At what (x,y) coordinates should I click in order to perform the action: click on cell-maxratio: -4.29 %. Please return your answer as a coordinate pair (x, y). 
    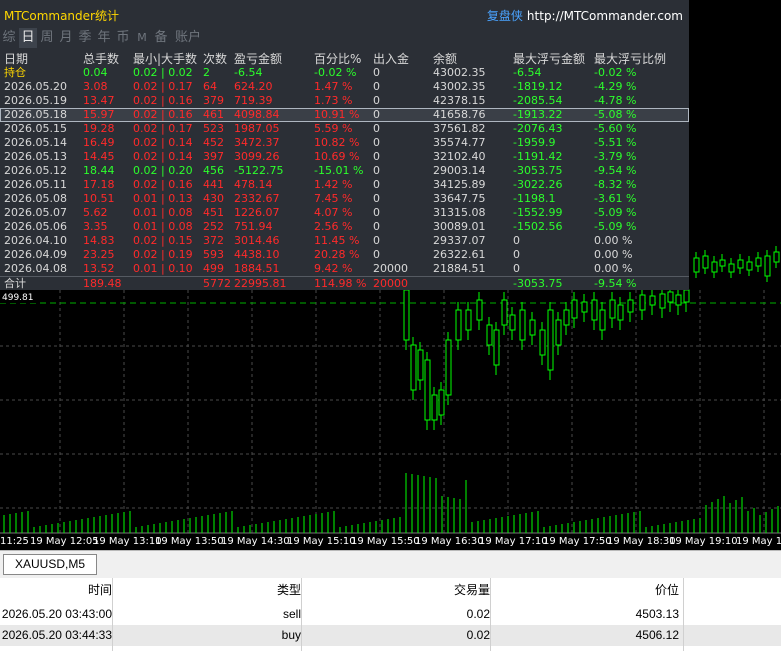
    Looking at the image, I should click on (615, 86).